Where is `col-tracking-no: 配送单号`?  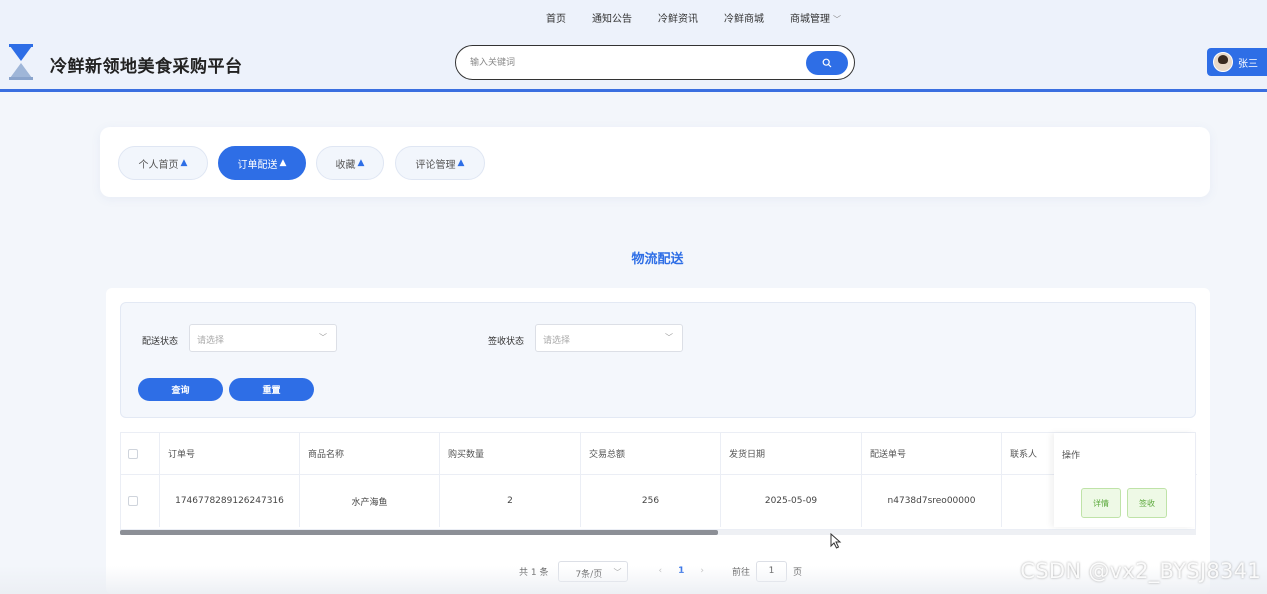 col-tracking-no: 配送单号 is located at coordinates (932, 453).